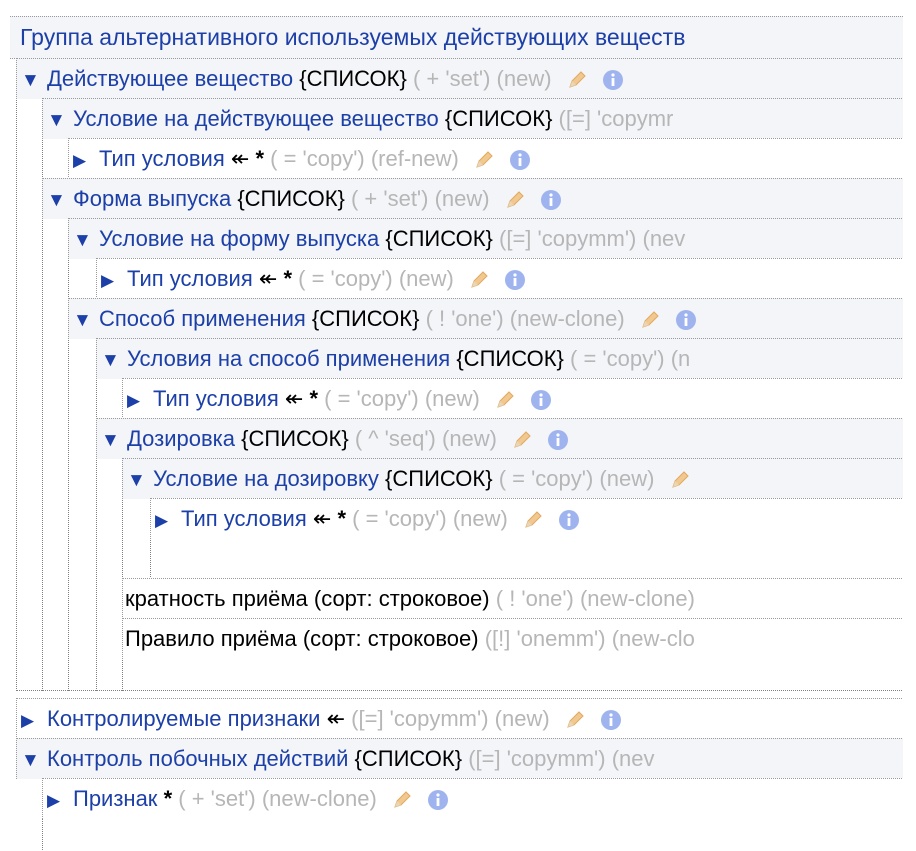  I want to click on node-meta: ([=] 'copymm') (new), so click(450, 718).